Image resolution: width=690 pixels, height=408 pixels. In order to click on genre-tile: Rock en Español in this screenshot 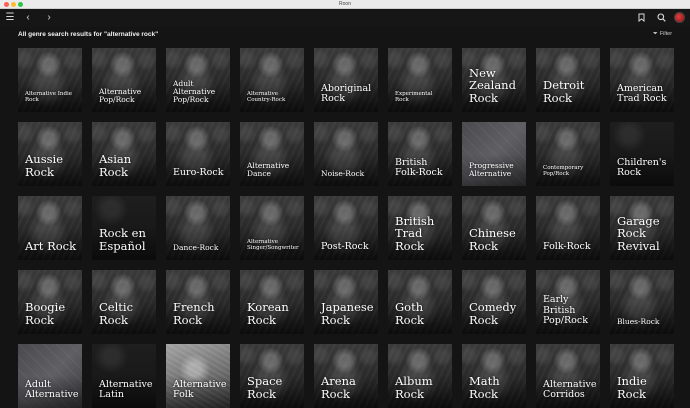, I will do `click(124, 228)`.